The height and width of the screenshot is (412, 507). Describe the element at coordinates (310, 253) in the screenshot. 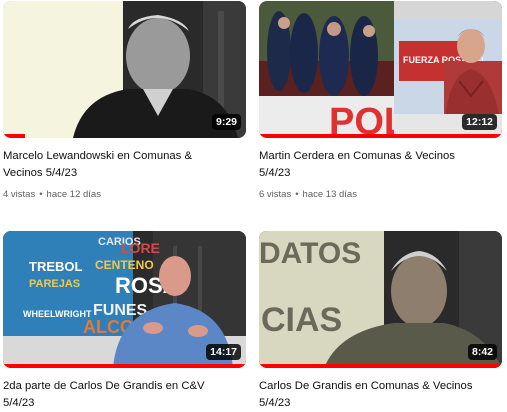

I see `background-text: DATOS` at that location.